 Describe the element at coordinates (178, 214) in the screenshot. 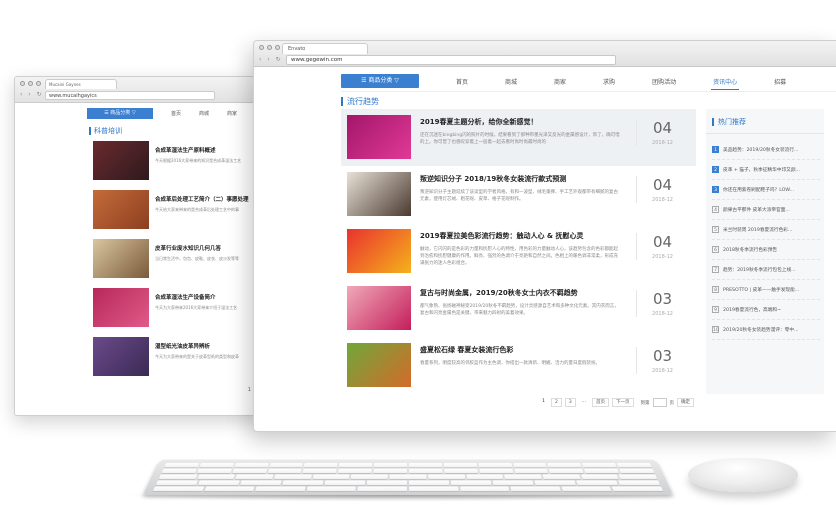

I see `list-item: 合成革后处理工艺简介（二）事愿处理 今天给大家来带来的是合成革后处理工艺中的事` at that location.